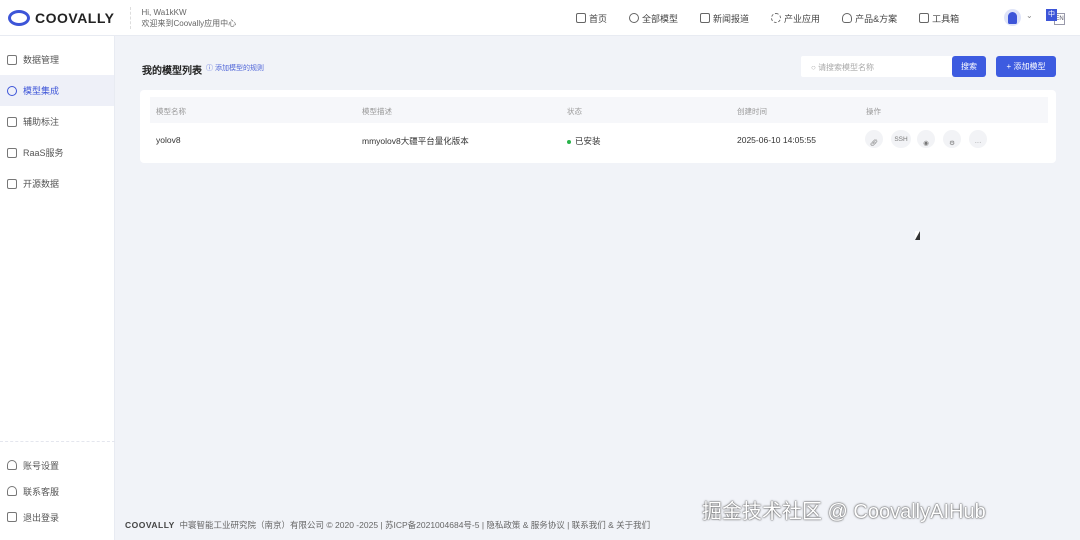 The width and height of the screenshot is (1080, 540). Describe the element at coordinates (210, 68) in the screenshot. I see `info-icon: ⓘ` at that location.